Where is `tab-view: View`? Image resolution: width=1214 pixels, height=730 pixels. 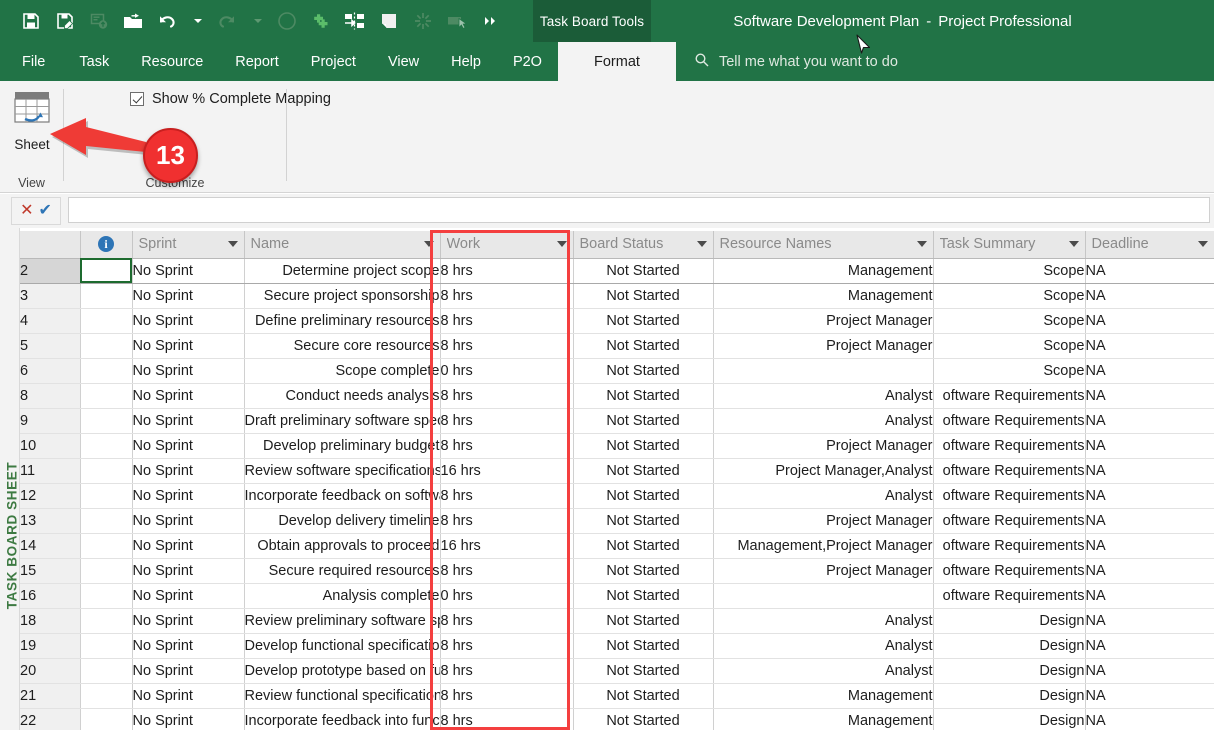
tab-view: View is located at coordinates (403, 61).